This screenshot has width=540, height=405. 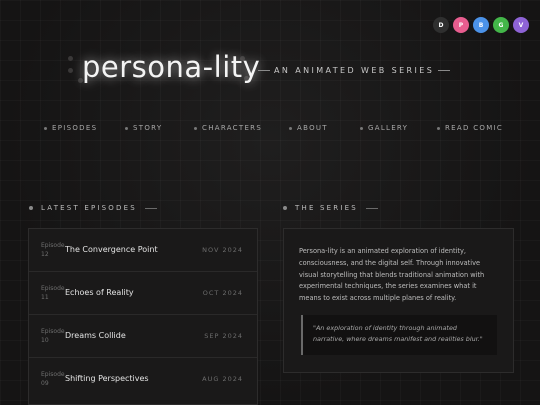 What do you see at coordinates (99, 292) in the screenshot?
I see `episode-title: Echoes of Reality` at bounding box center [99, 292].